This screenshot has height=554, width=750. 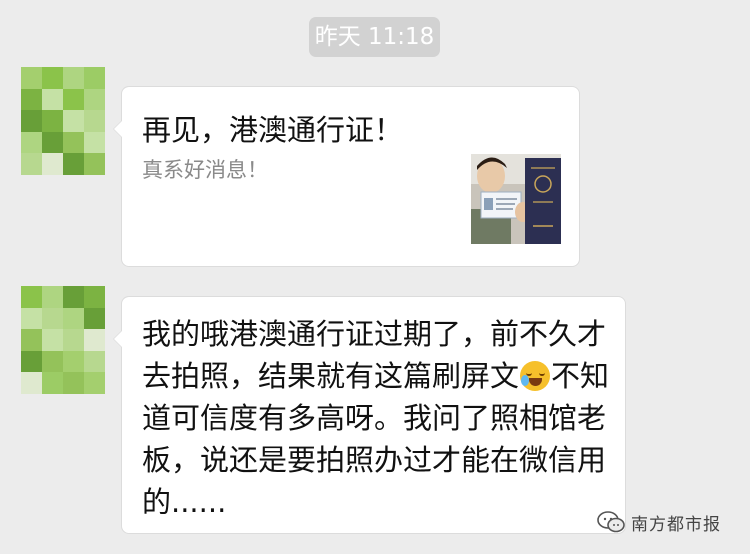 I want to click on chat-timestamp: 昨天 11:18, so click(x=374, y=37).